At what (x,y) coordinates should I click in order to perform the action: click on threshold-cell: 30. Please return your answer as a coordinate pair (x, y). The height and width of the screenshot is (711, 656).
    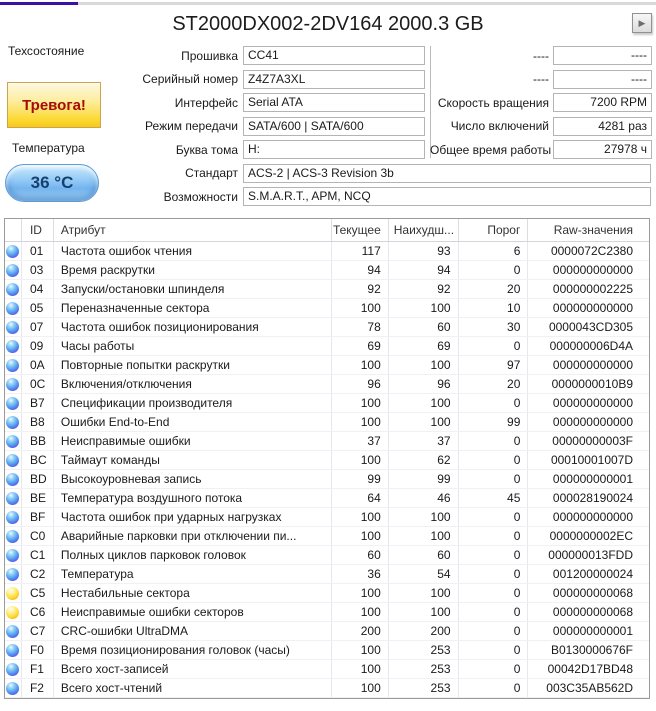
    Looking at the image, I should click on (494, 327).